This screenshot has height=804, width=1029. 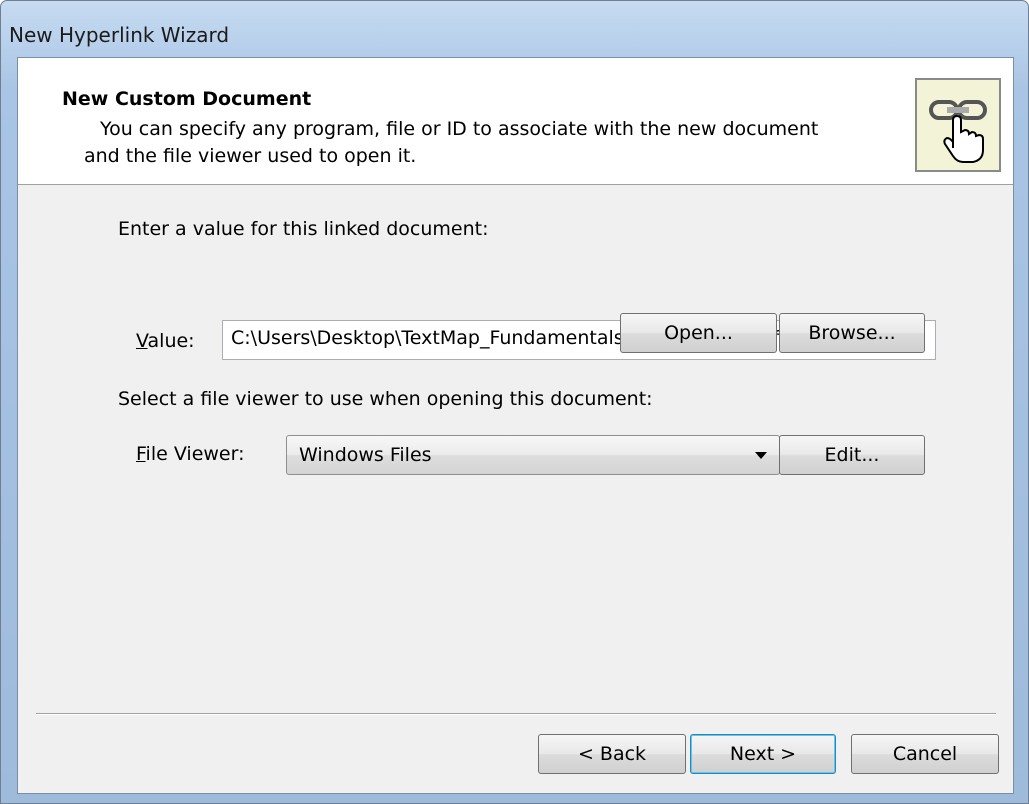 What do you see at coordinates (119, 35) in the screenshot?
I see `window-title: New Hyperlink Wizard` at bounding box center [119, 35].